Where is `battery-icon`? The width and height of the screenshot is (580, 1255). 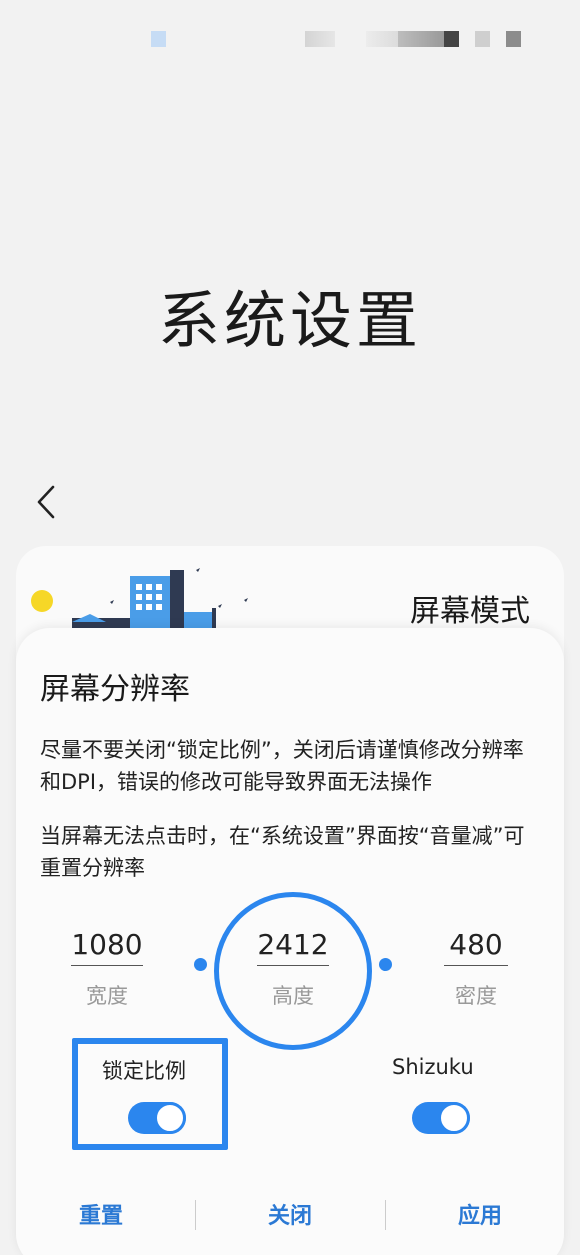 battery-icon is located at coordinates (513, 39).